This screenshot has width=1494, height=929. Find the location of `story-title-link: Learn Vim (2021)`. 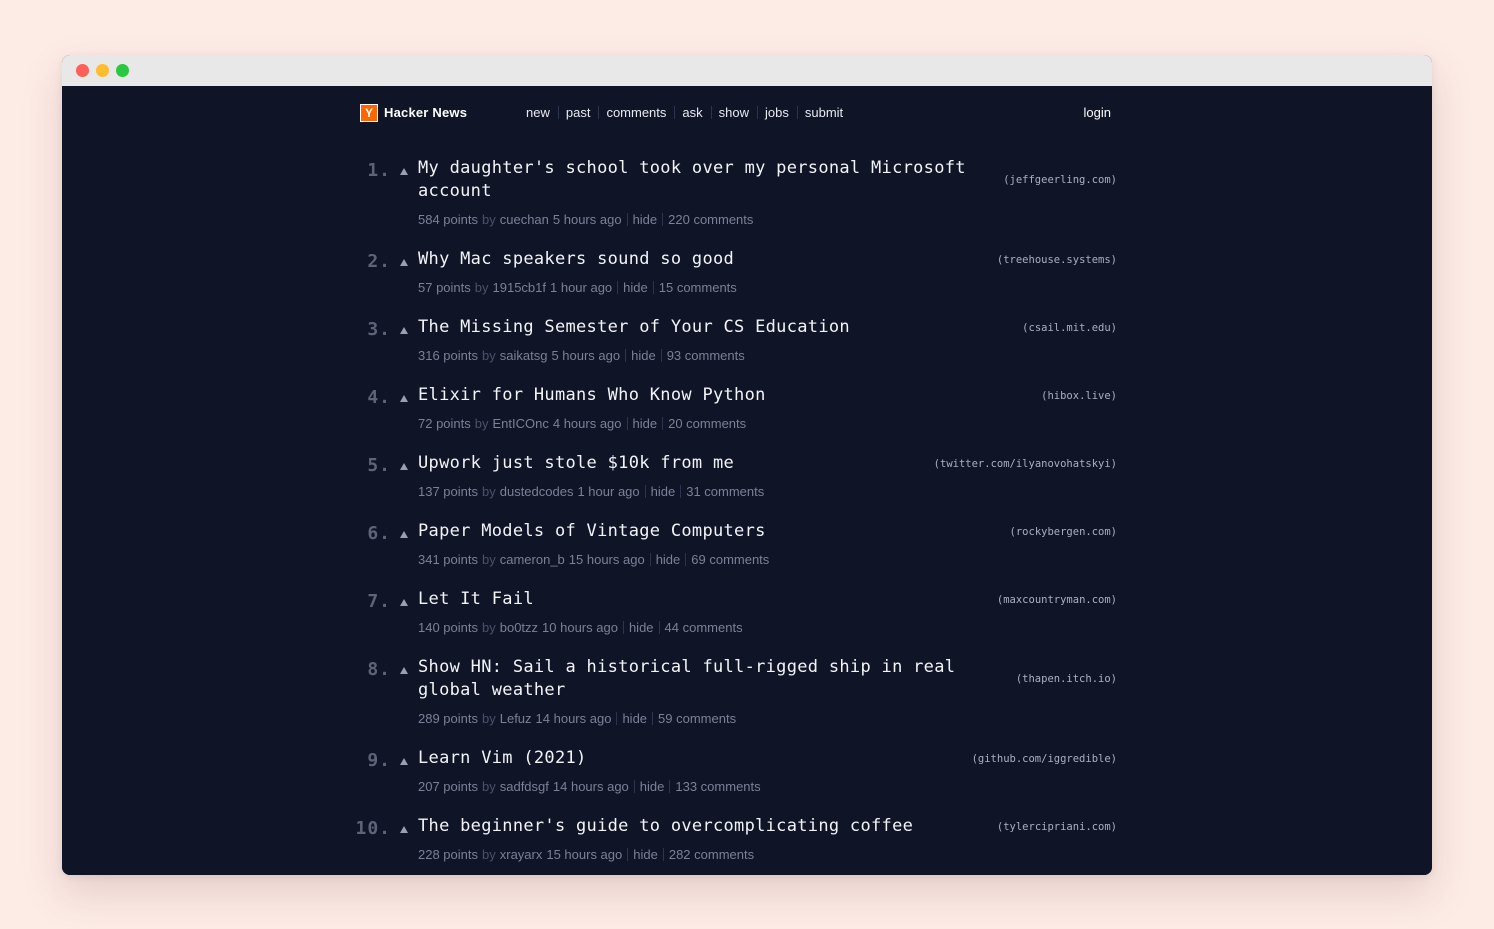

story-title-link: Learn Vim (2021) is located at coordinates (698, 758).